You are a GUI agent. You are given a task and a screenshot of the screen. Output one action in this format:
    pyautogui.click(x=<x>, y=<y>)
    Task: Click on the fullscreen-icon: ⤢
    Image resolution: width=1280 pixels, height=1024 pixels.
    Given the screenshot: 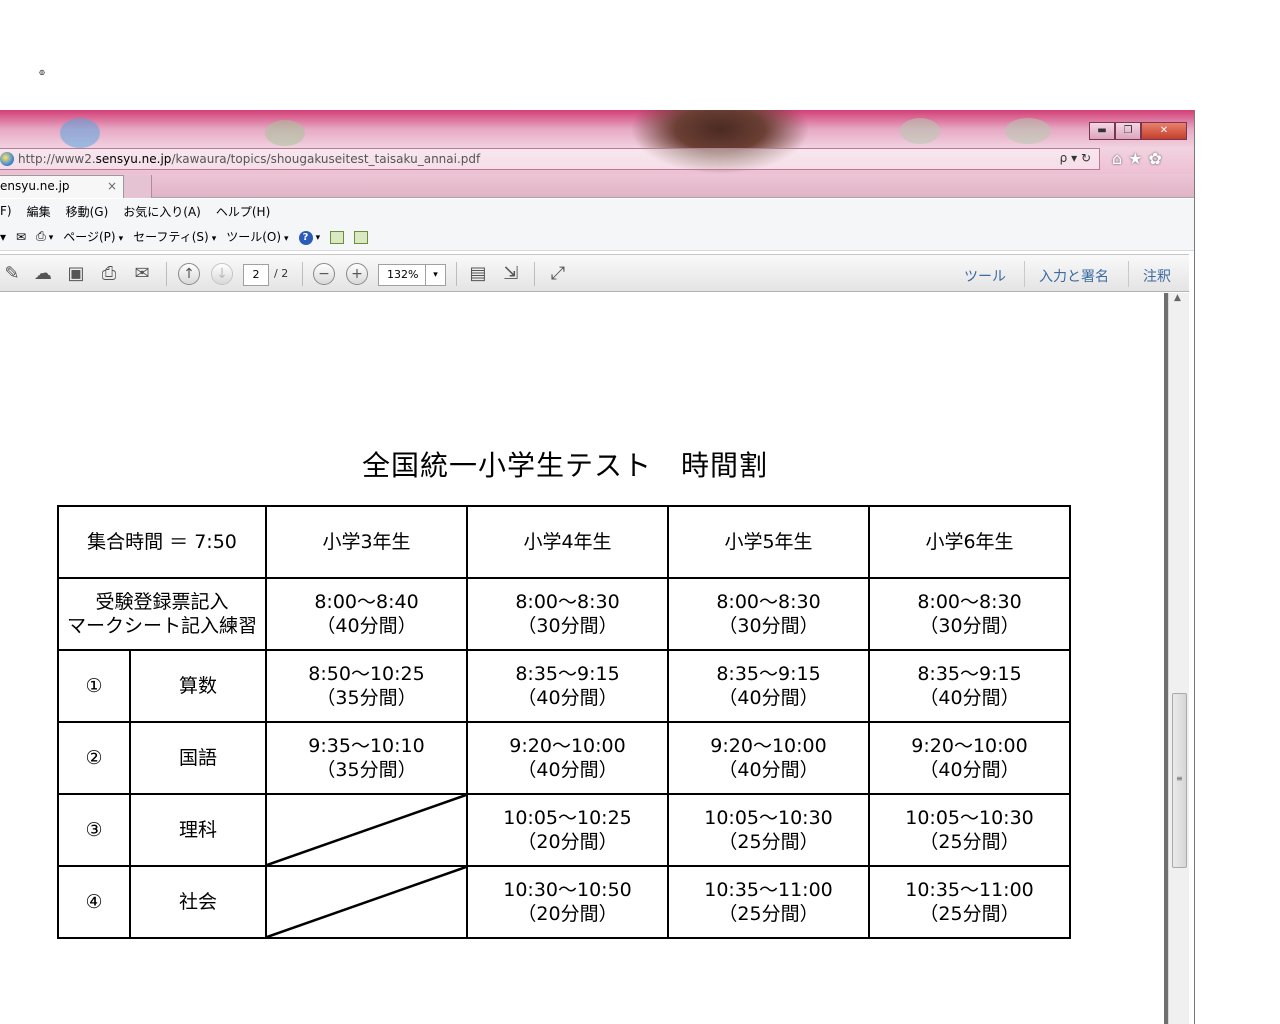 What is the action you would take?
    pyautogui.click(x=558, y=274)
    